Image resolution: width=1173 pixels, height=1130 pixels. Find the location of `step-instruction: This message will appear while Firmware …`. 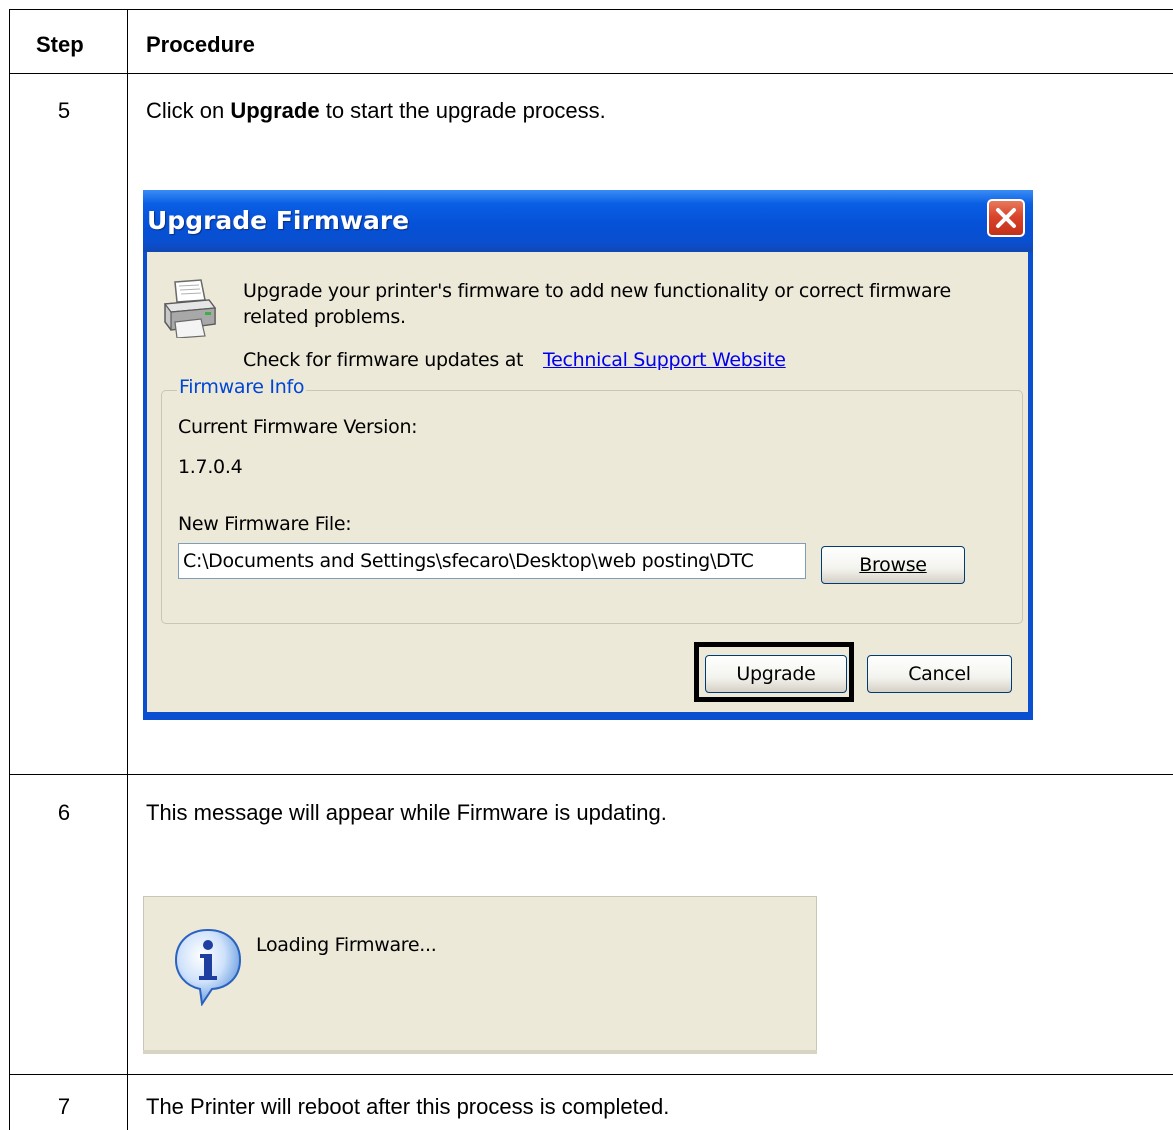

step-instruction: This message will appear while Firmware … is located at coordinates (406, 812).